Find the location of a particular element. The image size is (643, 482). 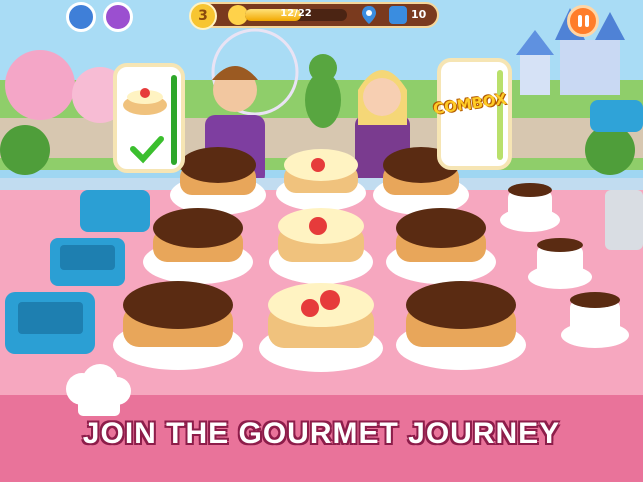

gem-count: 10 is located at coordinates (419, 14).